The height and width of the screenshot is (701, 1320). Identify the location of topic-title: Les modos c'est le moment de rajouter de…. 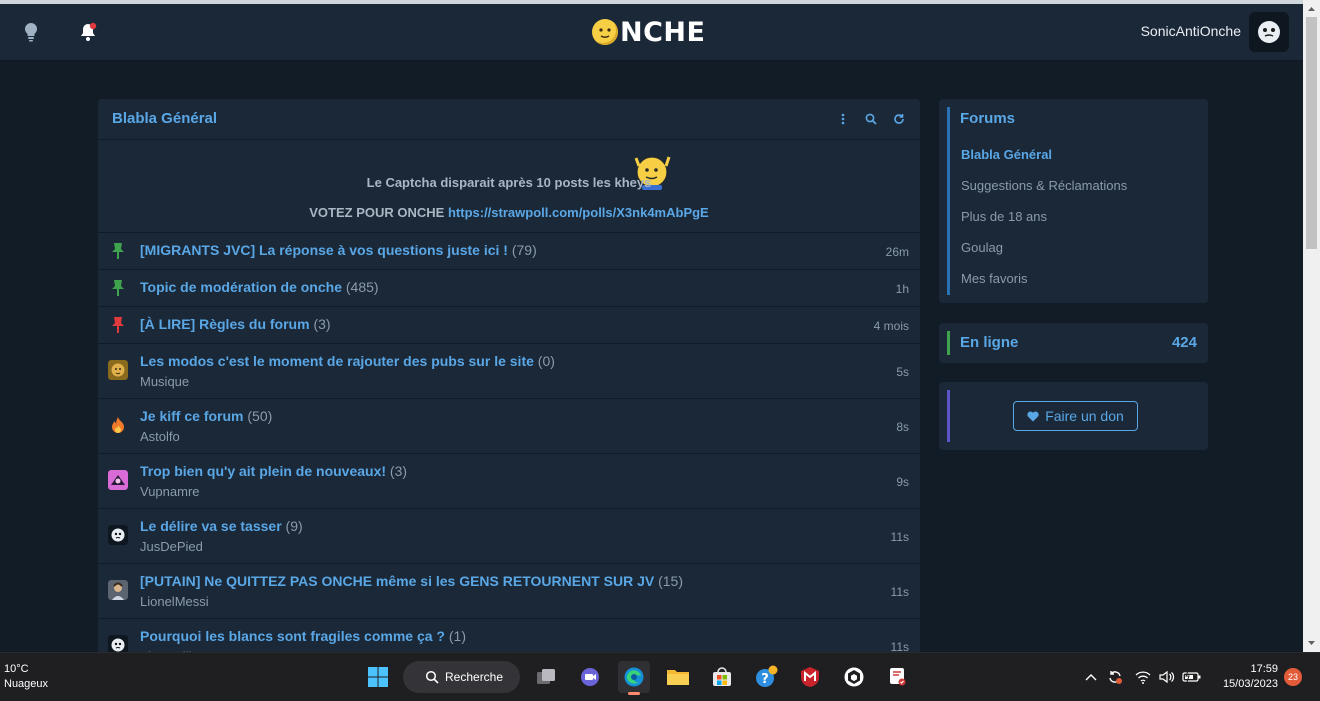
(347, 361).